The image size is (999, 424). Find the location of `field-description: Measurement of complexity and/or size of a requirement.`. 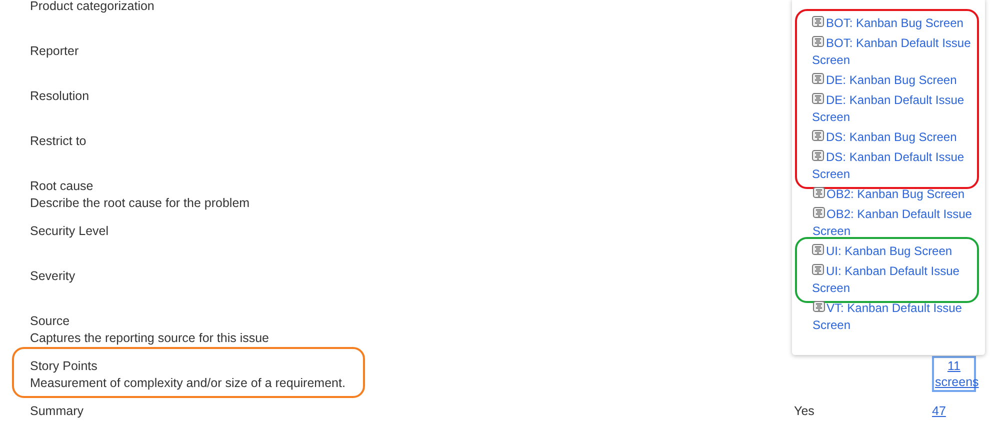

field-description: Measurement of complexity and/or size of a requirement. is located at coordinates (188, 383).